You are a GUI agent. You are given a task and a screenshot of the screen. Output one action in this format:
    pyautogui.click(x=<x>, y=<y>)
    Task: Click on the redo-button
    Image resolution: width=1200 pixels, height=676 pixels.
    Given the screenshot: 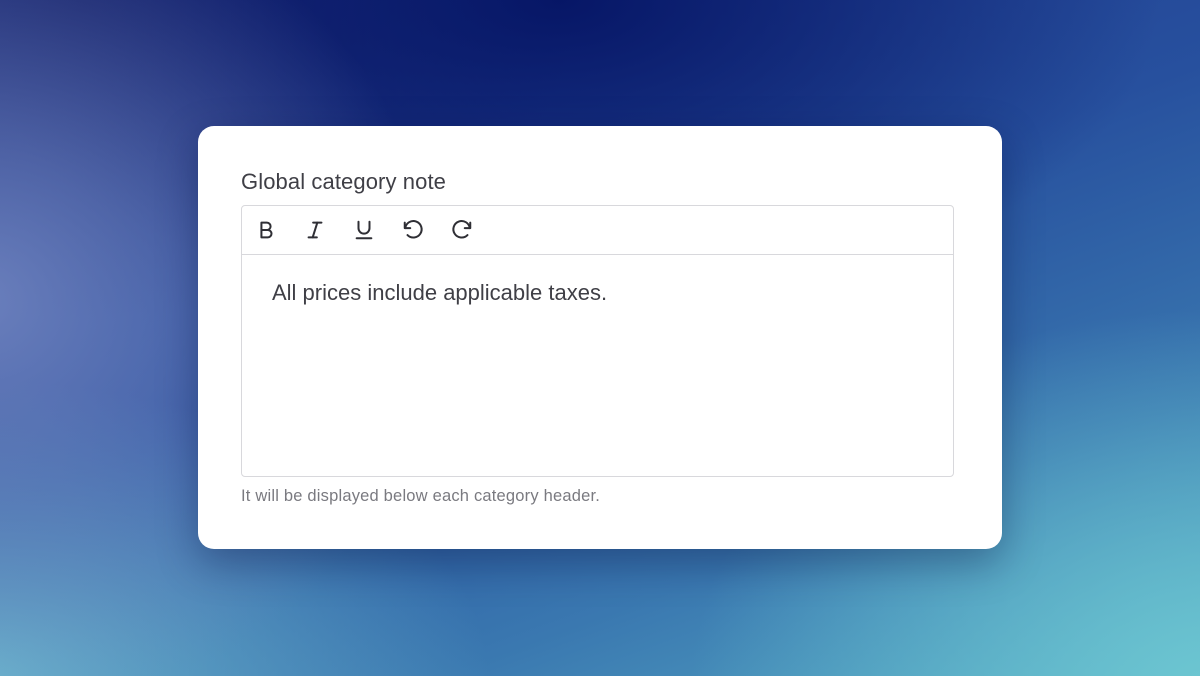 What is the action you would take?
    pyautogui.click(x=462, y=230)
    